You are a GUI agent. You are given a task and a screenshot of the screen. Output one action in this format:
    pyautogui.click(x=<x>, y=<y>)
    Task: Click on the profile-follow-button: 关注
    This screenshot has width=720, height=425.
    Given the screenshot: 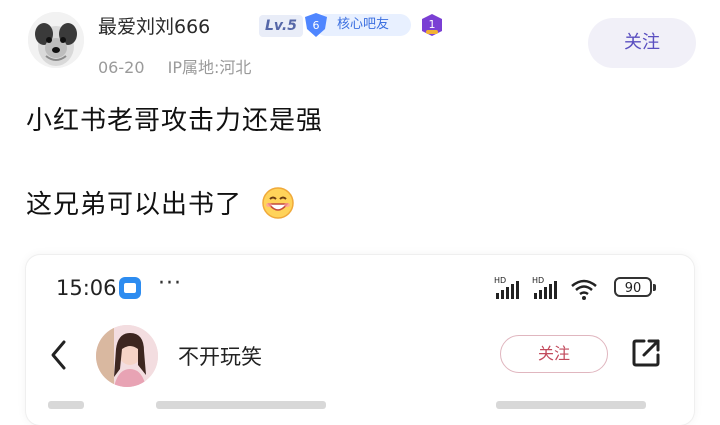 What is the action you would take?
    pyautogui.click(x=554, y=354)
    